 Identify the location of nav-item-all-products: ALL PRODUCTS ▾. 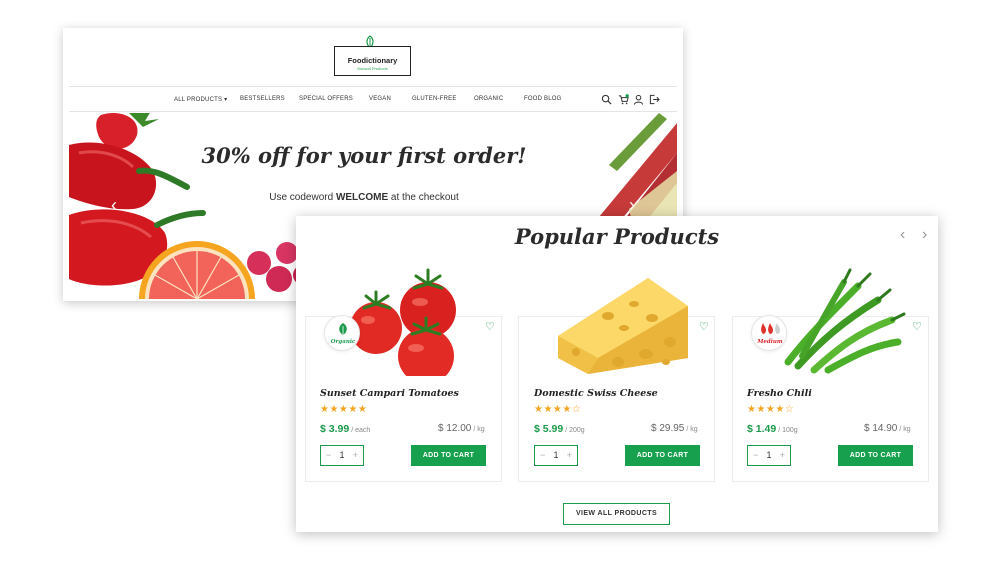
(200, 99).